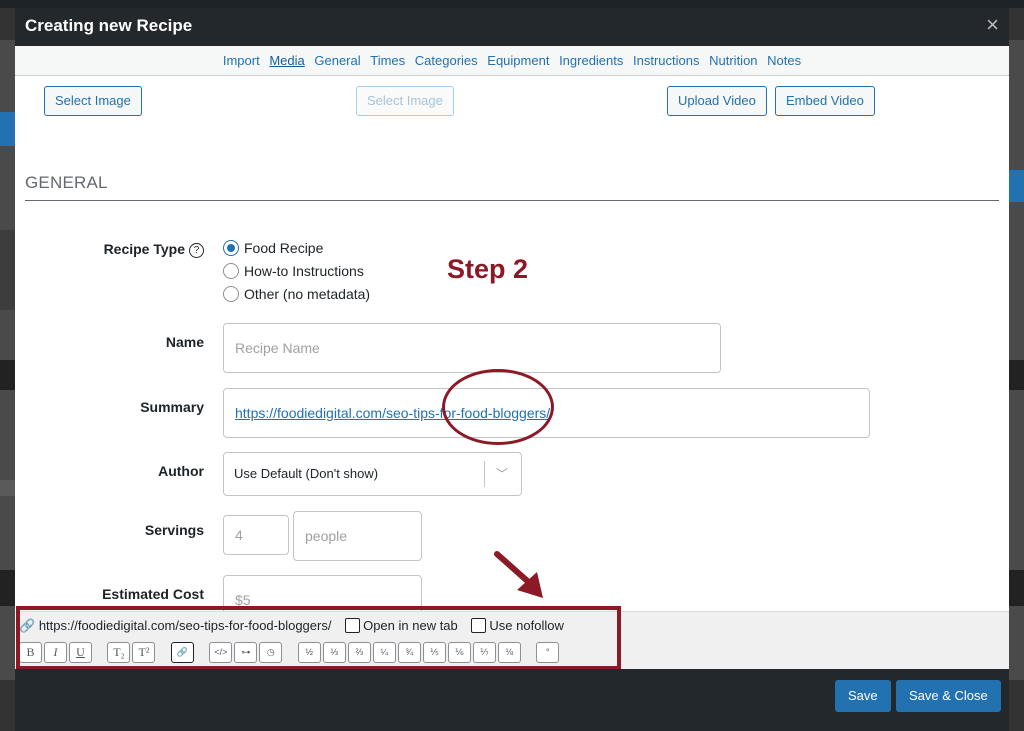  I want to click on help-icon: ?, so click(196, 250).